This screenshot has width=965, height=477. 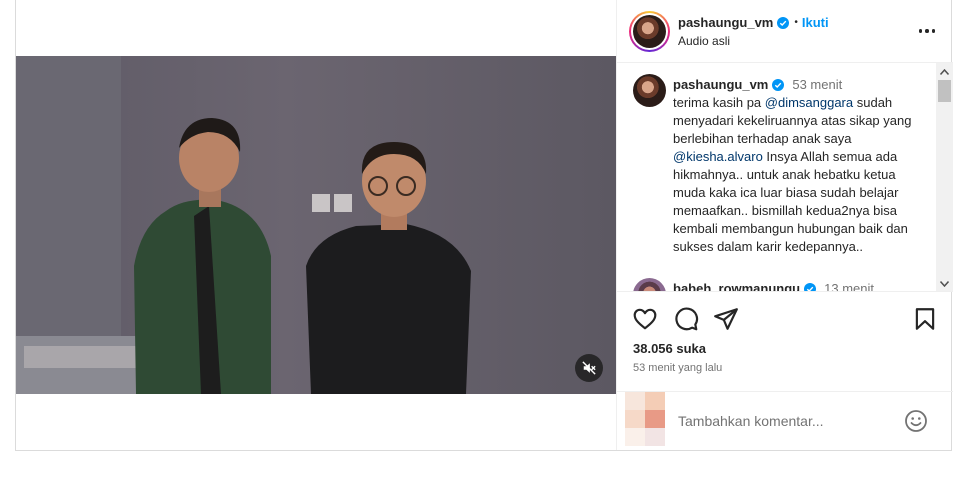 I want to click on mute-button, so click(x=589, y=368).